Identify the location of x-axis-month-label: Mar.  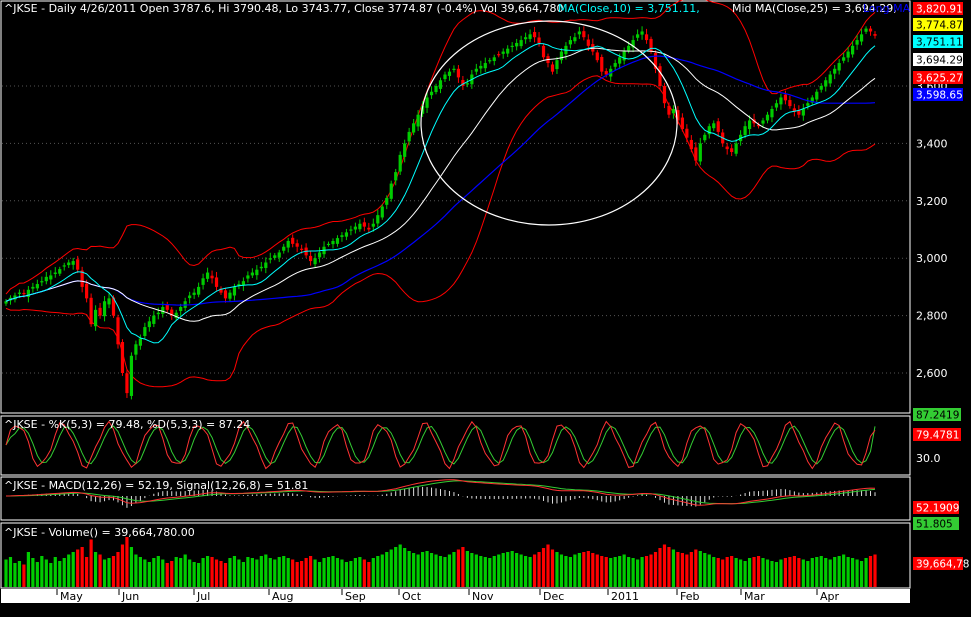
(754, 596).